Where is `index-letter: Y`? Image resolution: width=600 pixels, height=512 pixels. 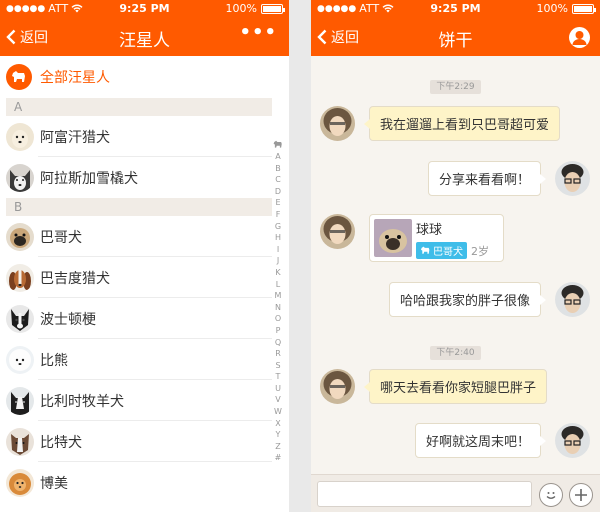
index-letter: Y is located at coordinates (278, 435).